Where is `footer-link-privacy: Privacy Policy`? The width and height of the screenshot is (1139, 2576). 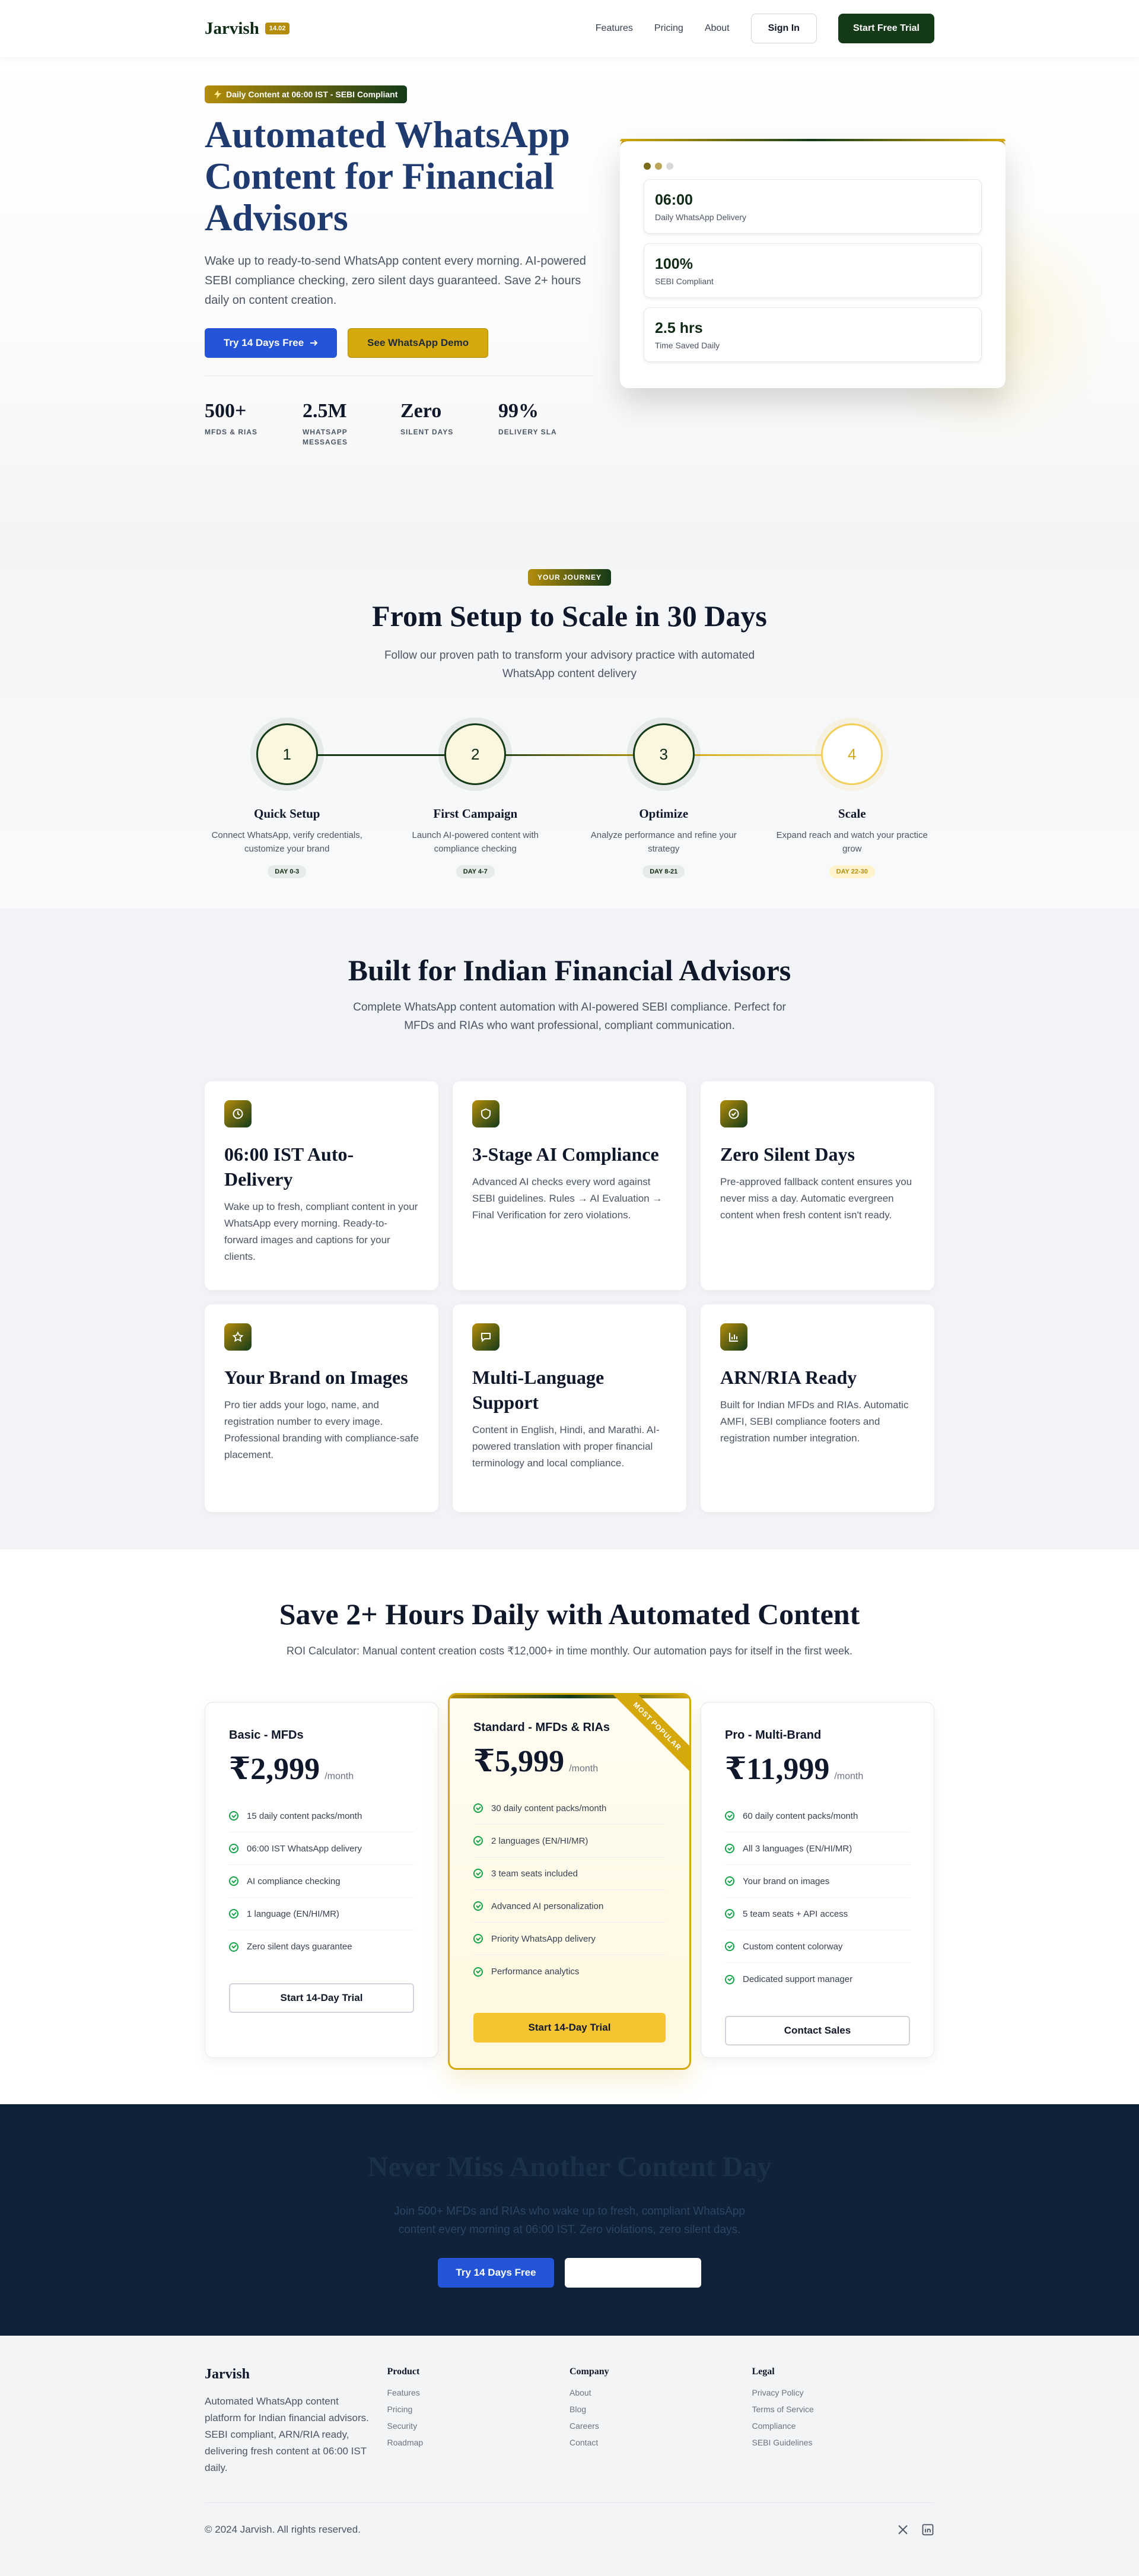
footer-link-privacy: Privacy Policy is located at coordinates (844, 2392).